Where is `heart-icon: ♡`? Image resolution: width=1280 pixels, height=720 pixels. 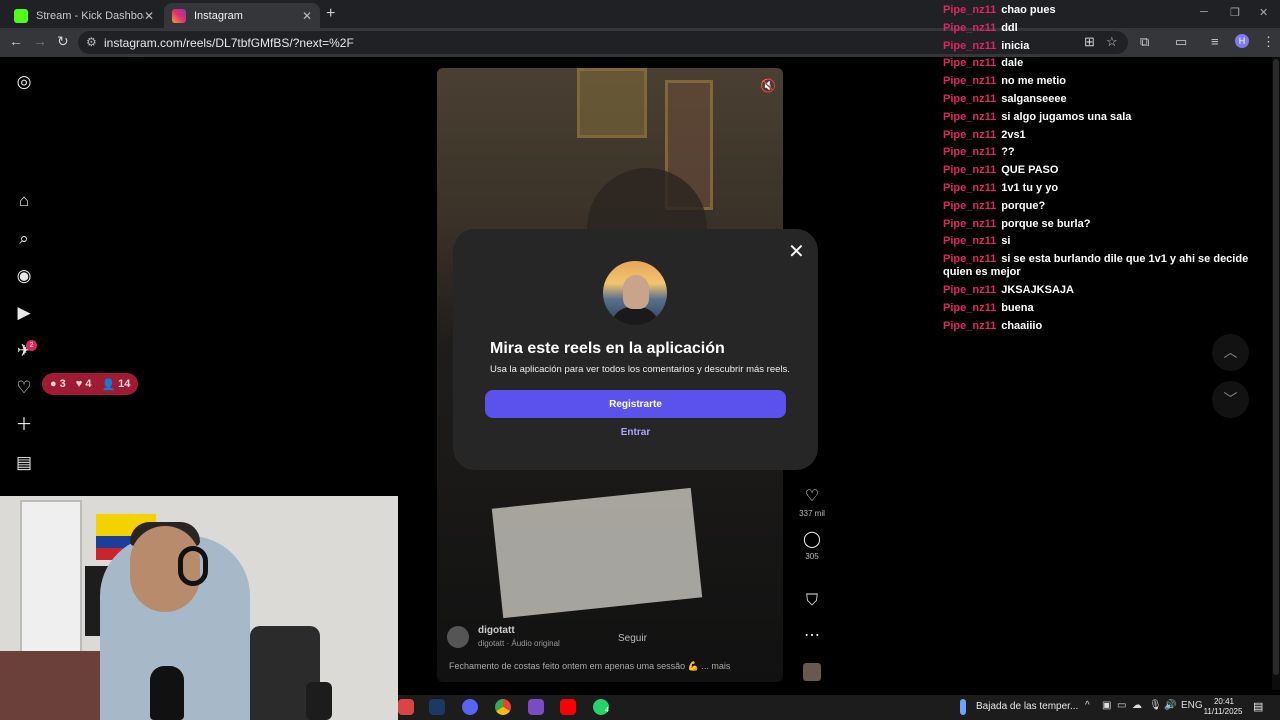 heart-icon: ♡ is located at coordinates (24, 388).